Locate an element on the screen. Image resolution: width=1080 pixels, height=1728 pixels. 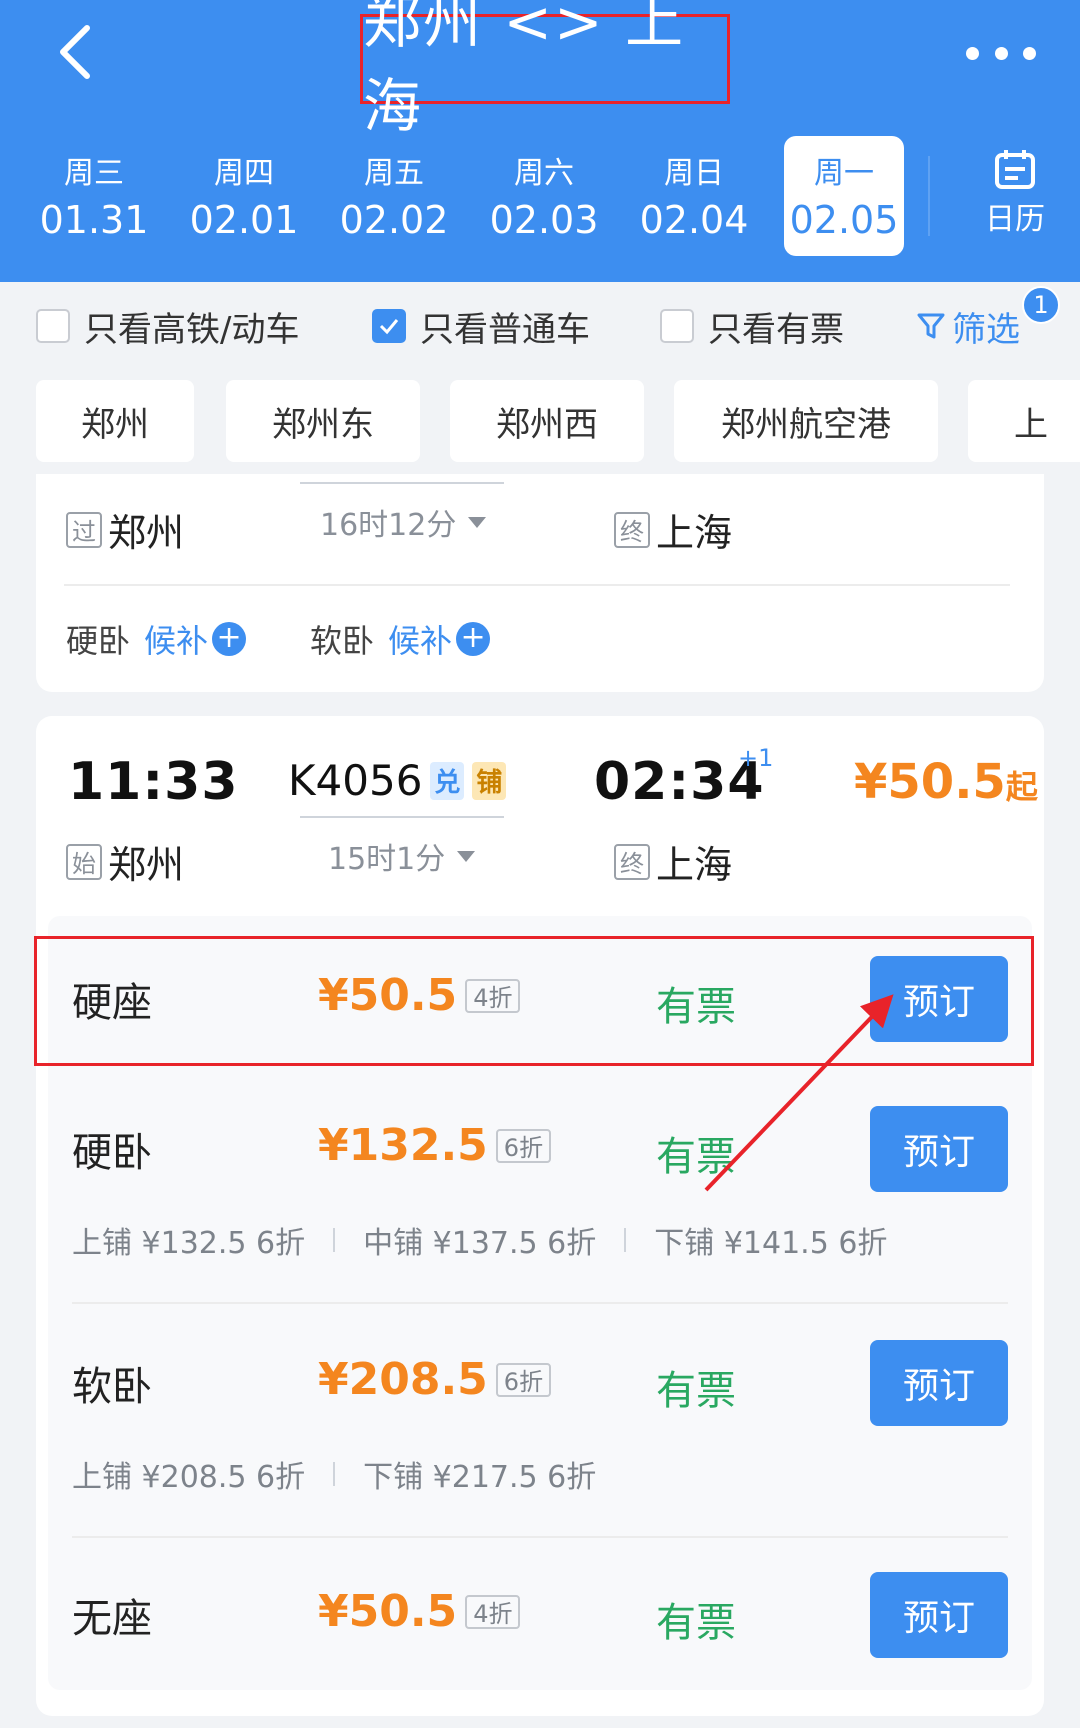
date-weekday: 周四 is located at coordinates (244, 173).